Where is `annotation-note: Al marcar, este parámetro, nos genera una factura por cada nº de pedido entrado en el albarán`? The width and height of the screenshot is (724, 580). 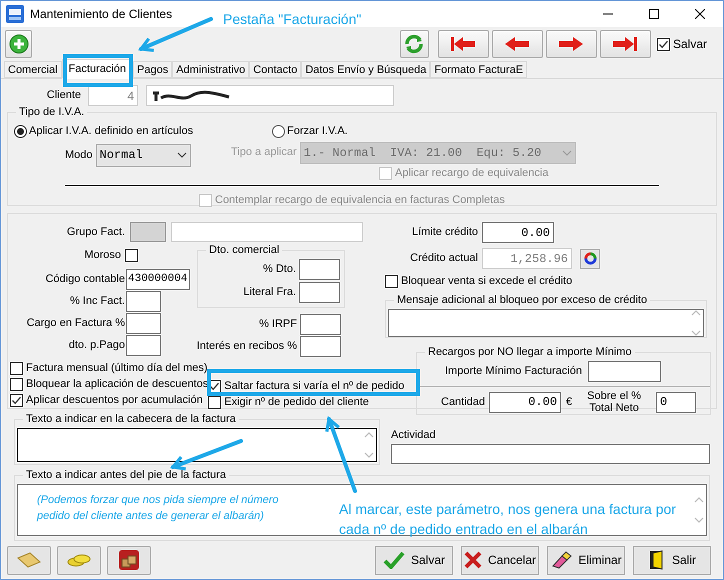
annotation-note: Al marcar, este parámetro, nos genera una factura por cada nº de pedido entrado en el albarán is located at coordinates (508, 519).